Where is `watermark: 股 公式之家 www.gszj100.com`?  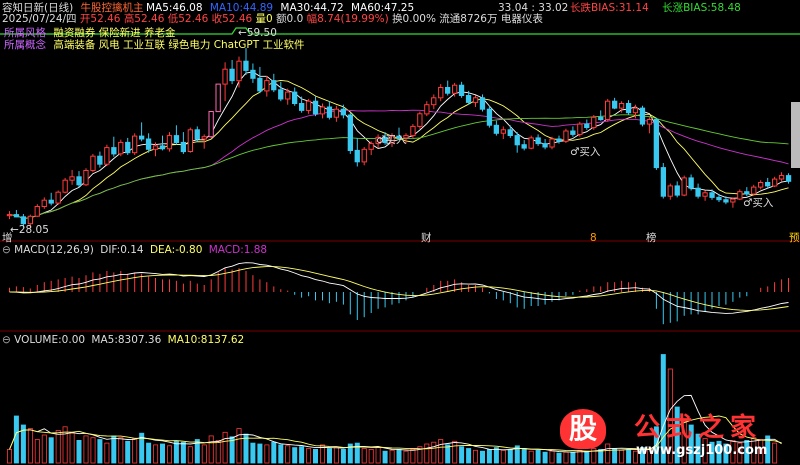 watermark: 股 公式之家 www.gszj100.com is located at coordinates (678, 436).